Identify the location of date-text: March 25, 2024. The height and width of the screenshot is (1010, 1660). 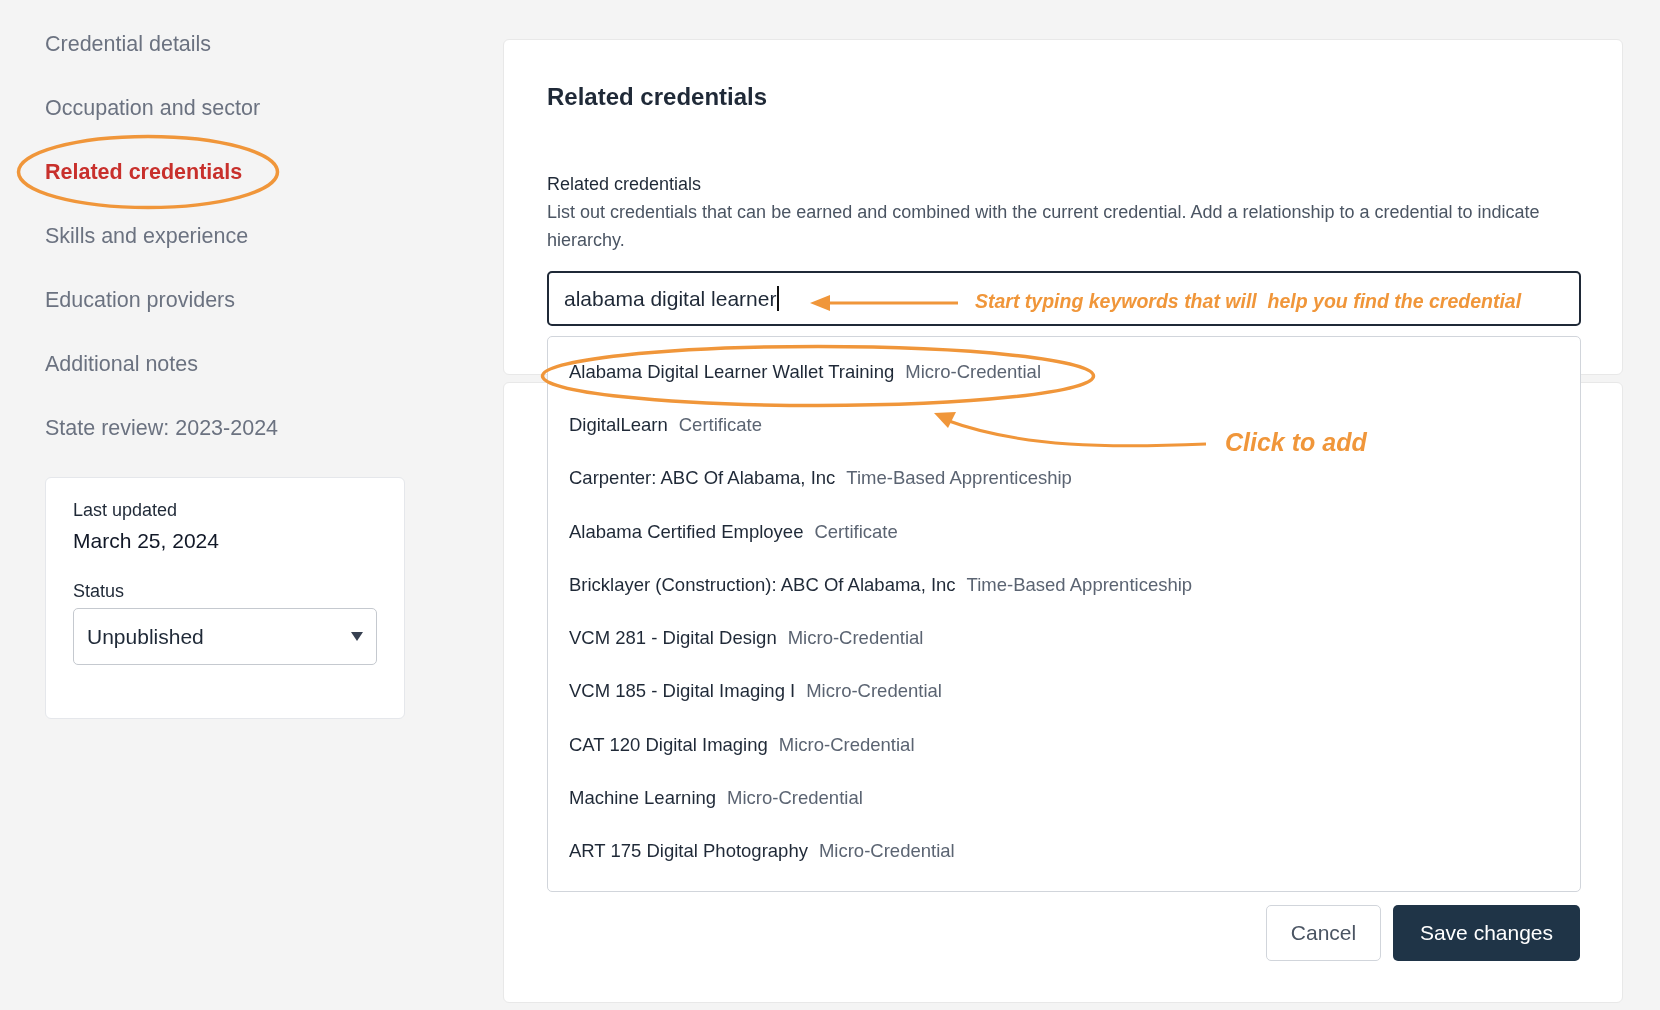
(146, 541).